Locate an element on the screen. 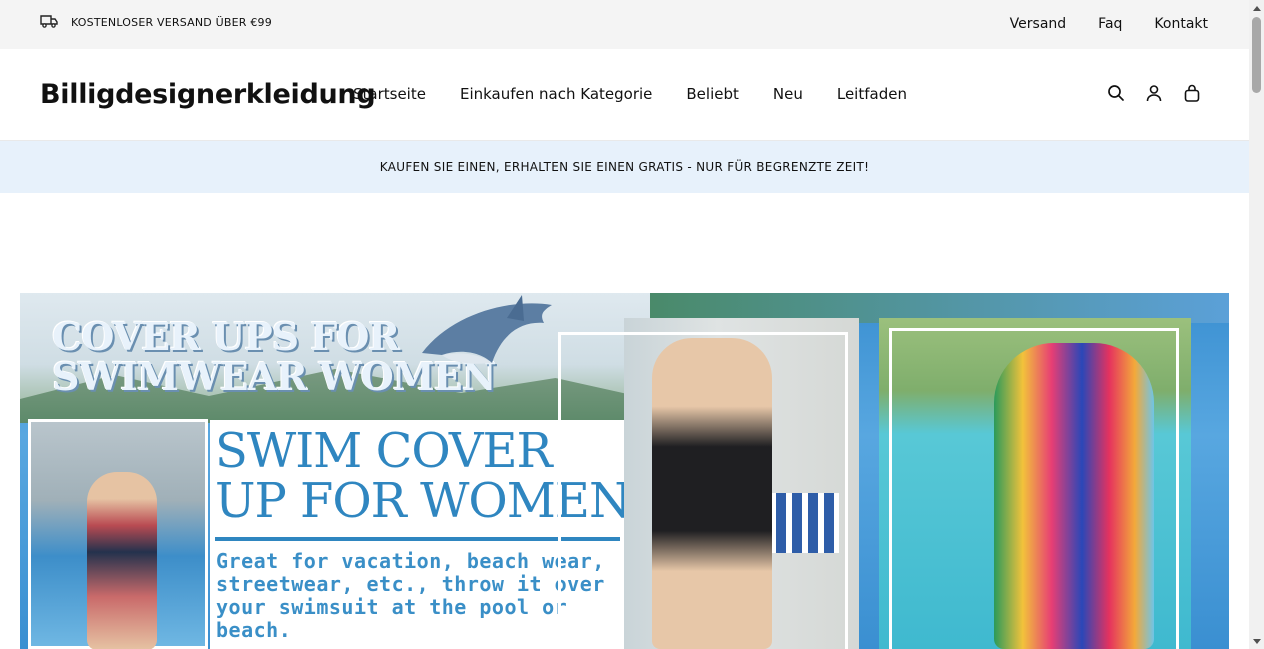  free-shipping-text: KOSTENLOSER VERSAND ÜBER €99 is located at coordinates (171, 22).